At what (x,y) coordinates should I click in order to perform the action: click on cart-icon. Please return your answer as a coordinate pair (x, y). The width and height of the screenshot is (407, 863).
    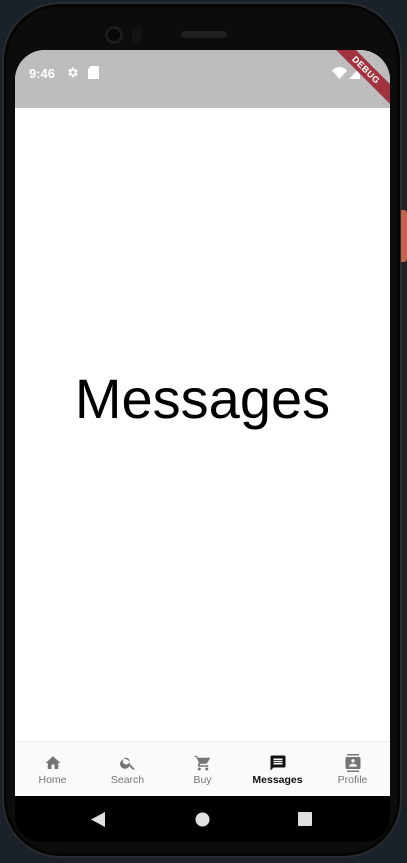
    Looking at the image, I should click on (202, 763).